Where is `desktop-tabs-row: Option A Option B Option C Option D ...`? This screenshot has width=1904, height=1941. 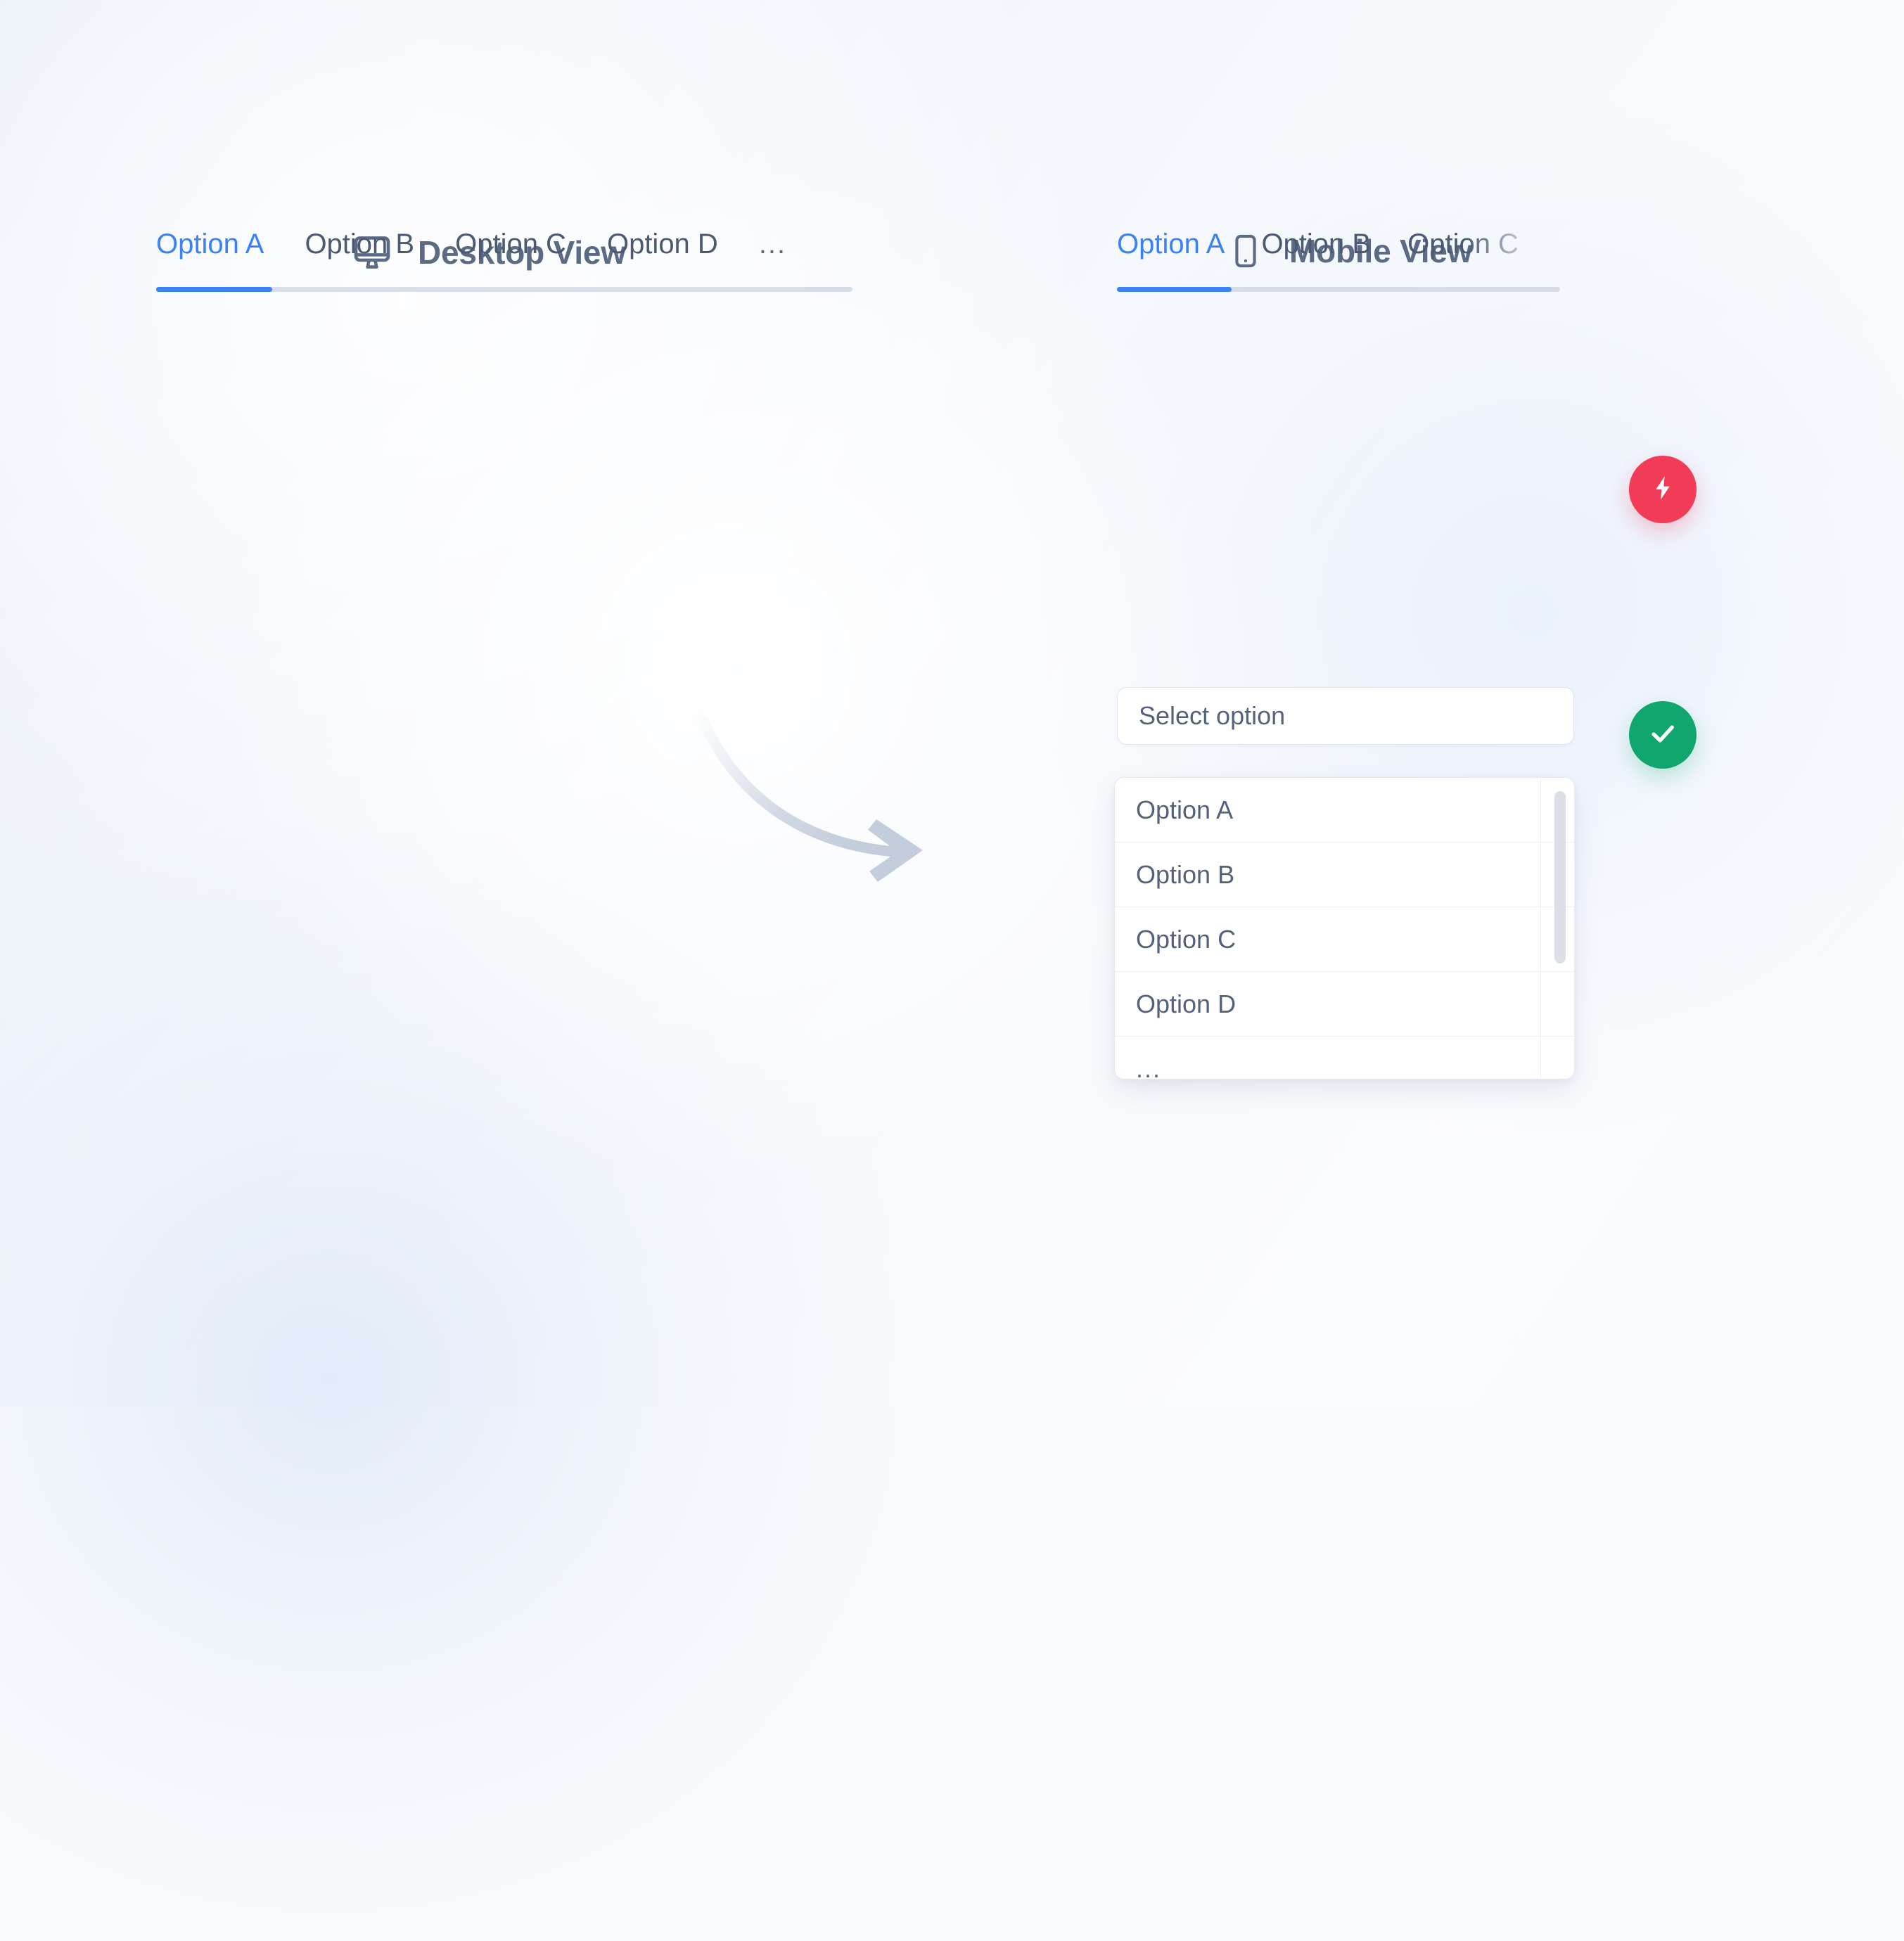
desktop-tabs-row: Option A Option B Option C Option D ... is located at coordinates (504, 258).